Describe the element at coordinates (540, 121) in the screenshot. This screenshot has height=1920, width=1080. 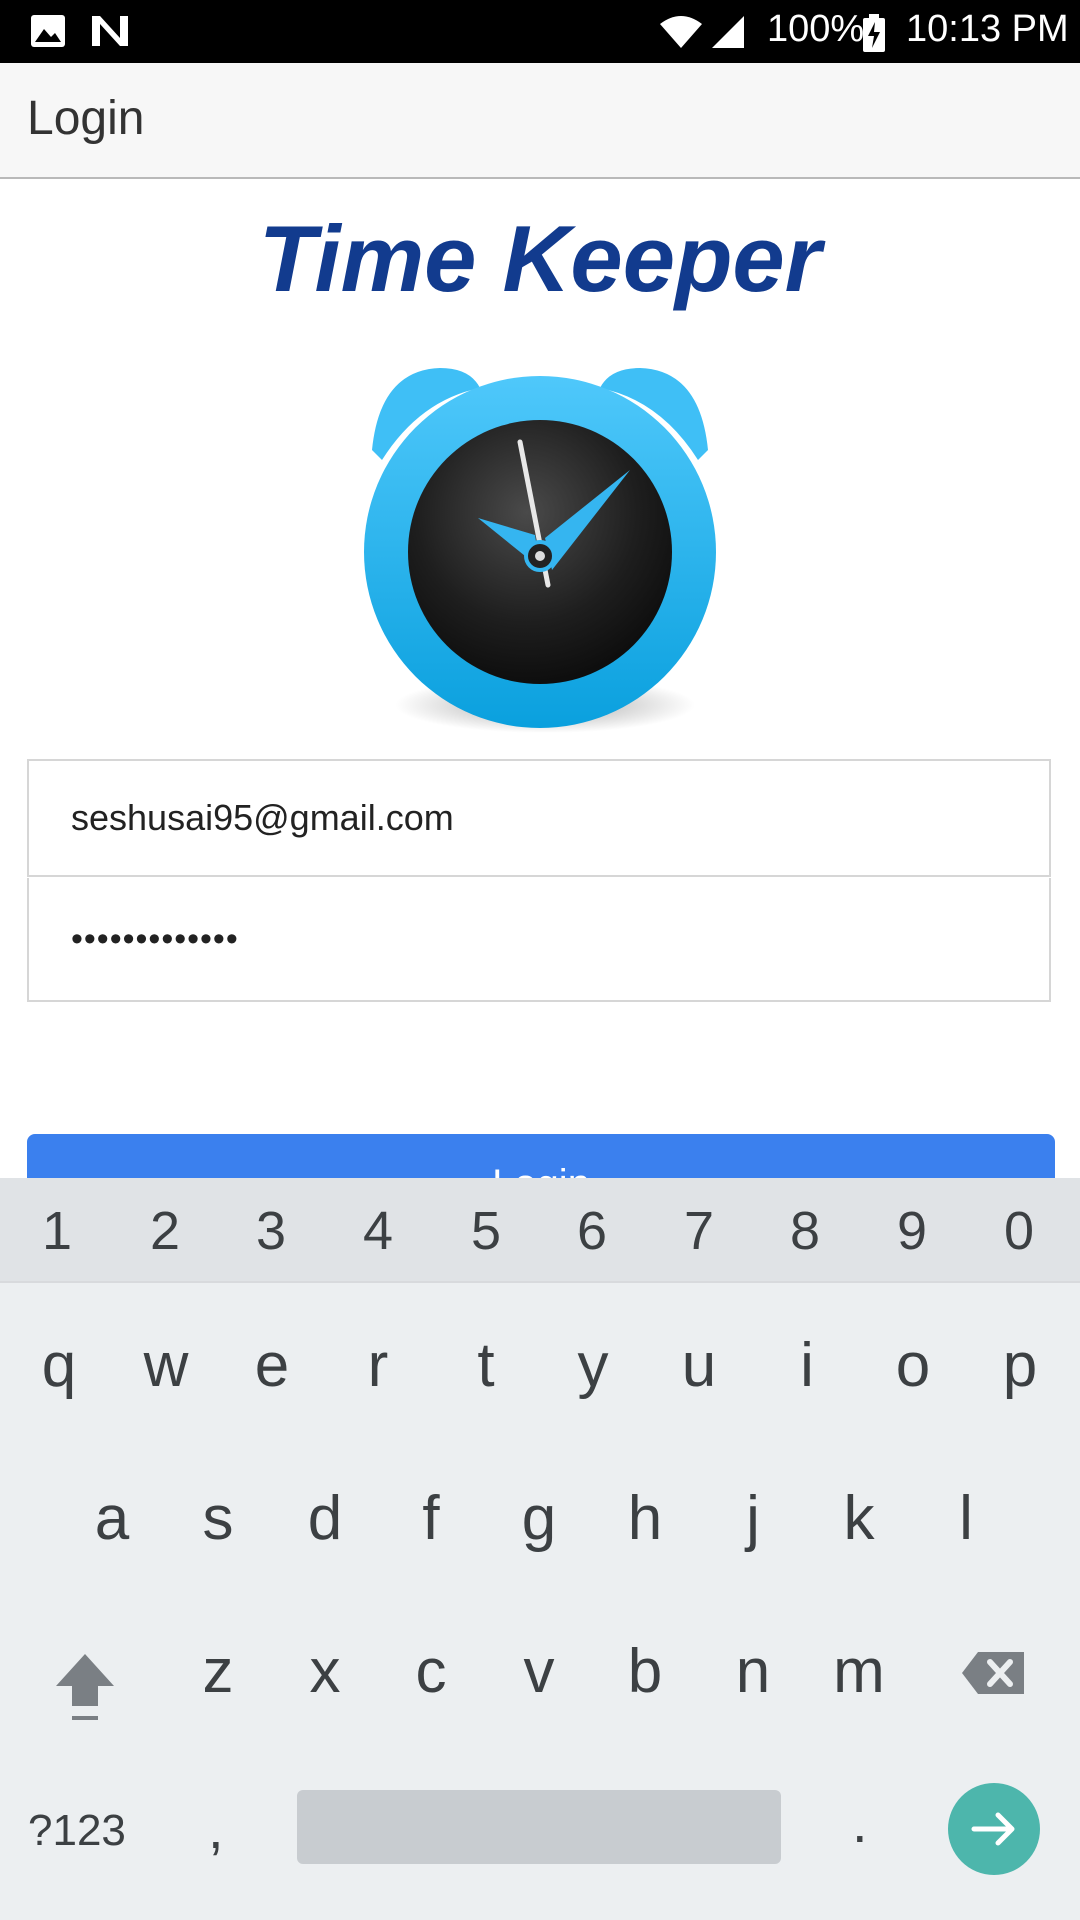
I see `app-bar: Login` at that location.